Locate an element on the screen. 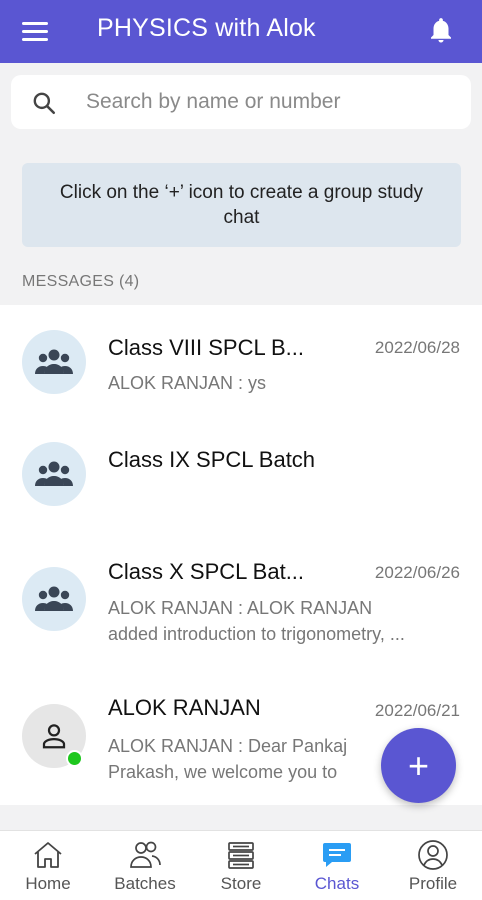  chat-date: 2022/06/28 is located at coordinates (417, 347).